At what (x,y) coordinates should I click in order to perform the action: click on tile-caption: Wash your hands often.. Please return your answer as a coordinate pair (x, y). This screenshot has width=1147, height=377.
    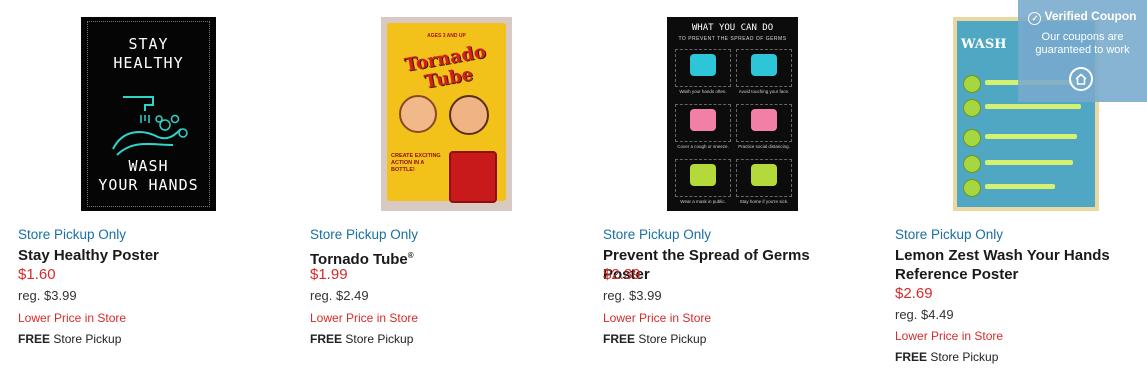
    Looking at the image, I should click on (703, 91).